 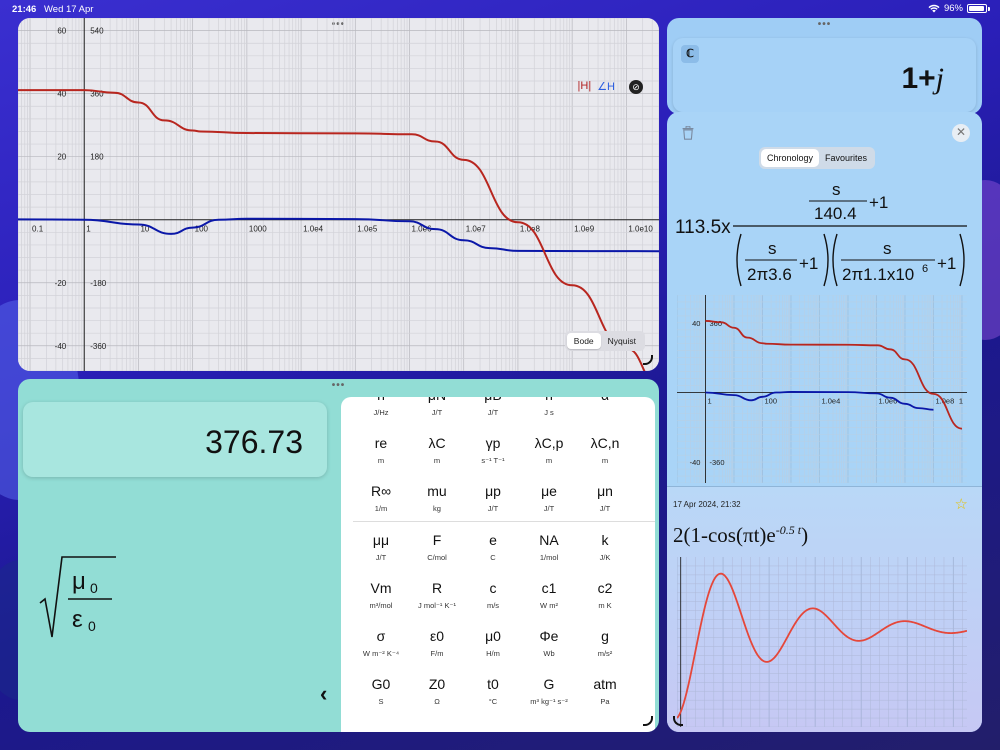 I want to click on segment-nyquist: Nyquist, so click(x=622, y=341).